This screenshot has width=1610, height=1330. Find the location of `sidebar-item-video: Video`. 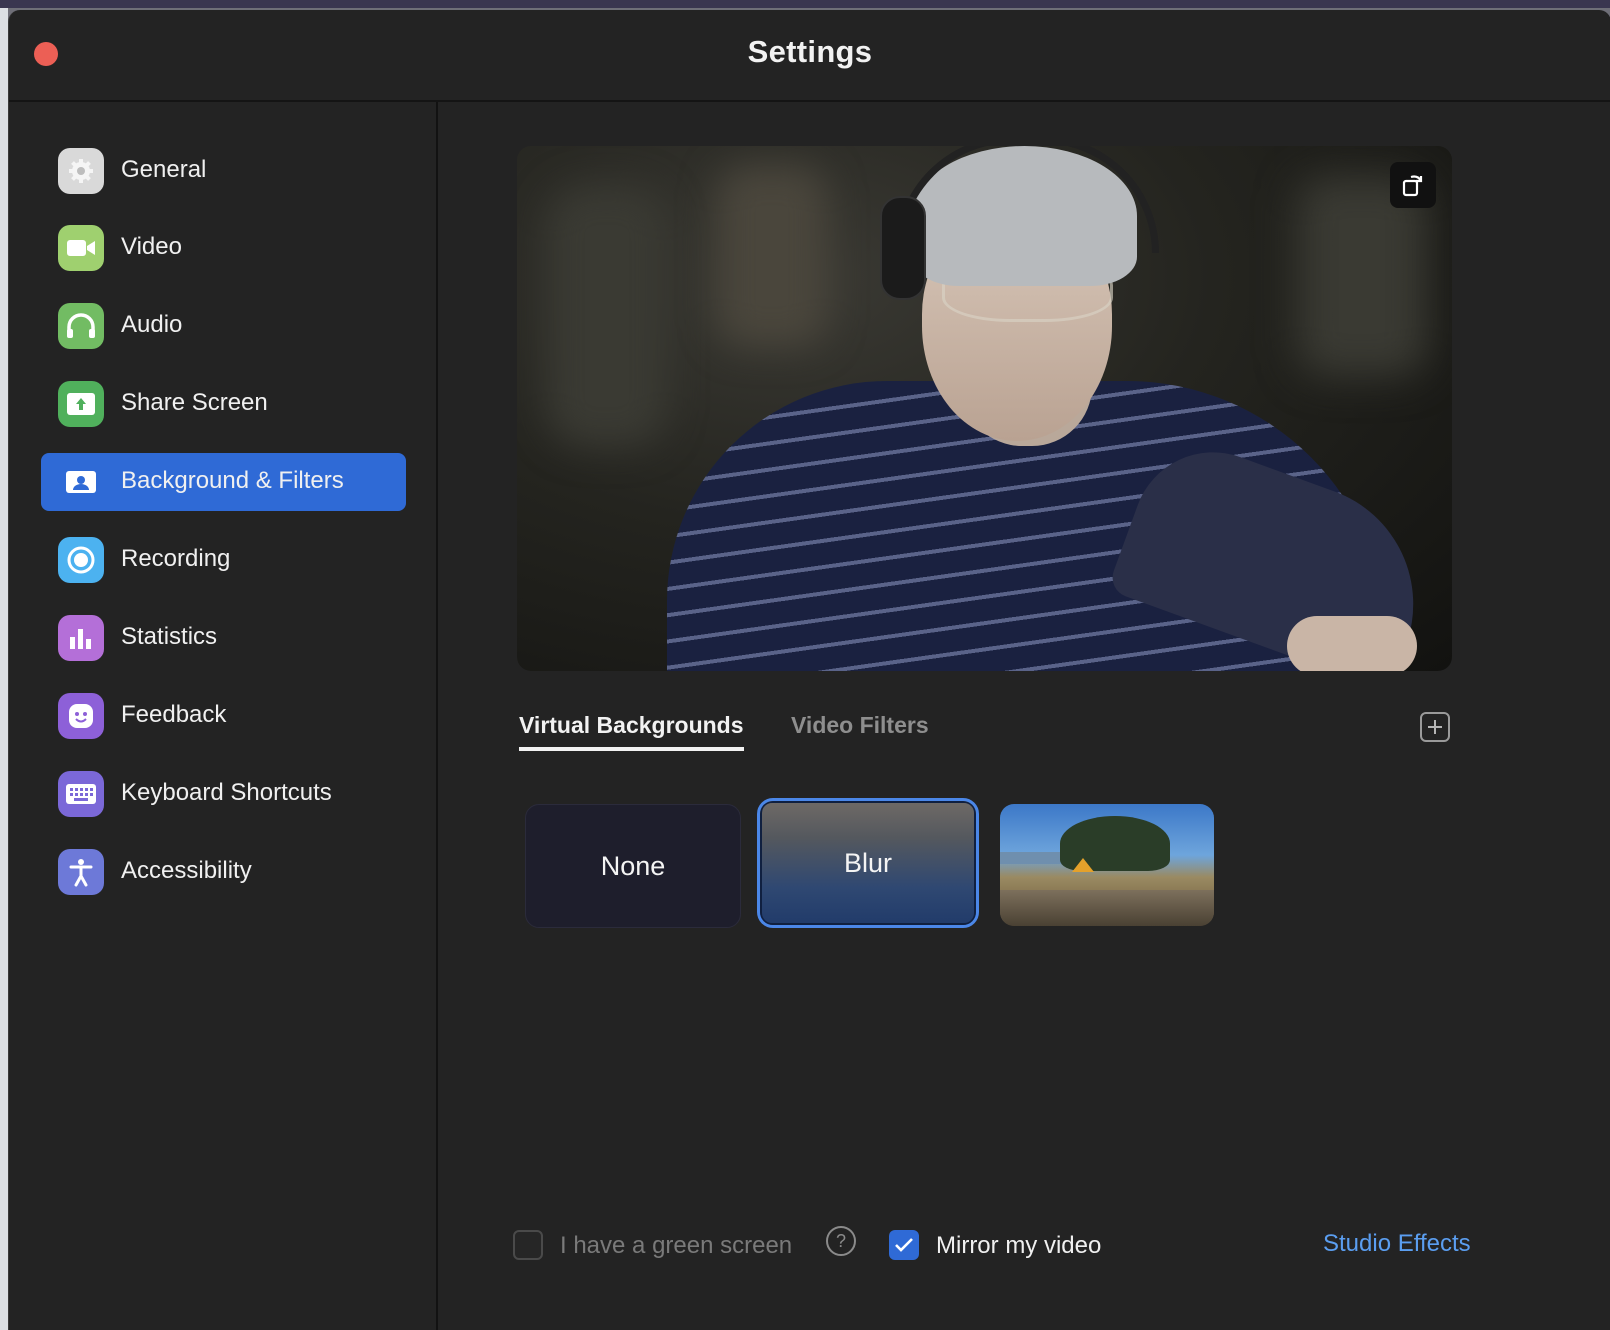

sidebar-item-video: Video is located at coordinates (223, 248).